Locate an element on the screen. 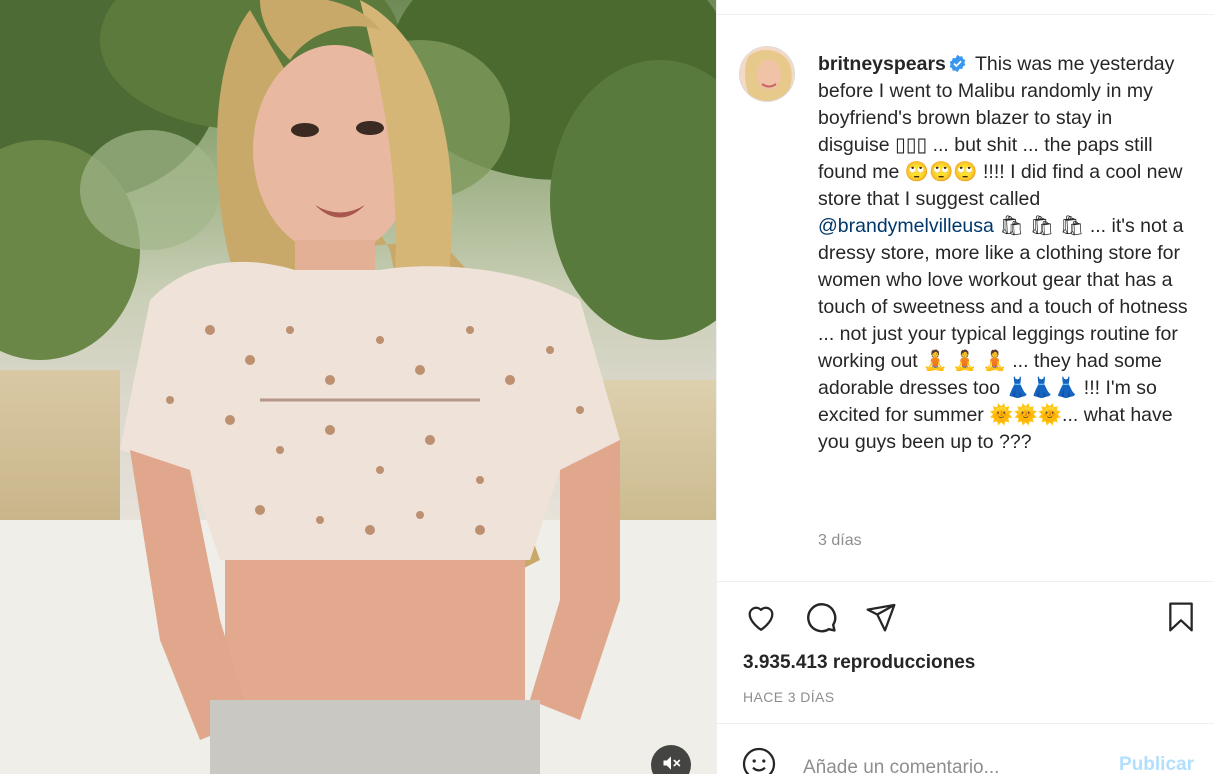 Image resolution: width=1214 pixels, height=774 pixels. action-bar is located at coordinates (965, 617).